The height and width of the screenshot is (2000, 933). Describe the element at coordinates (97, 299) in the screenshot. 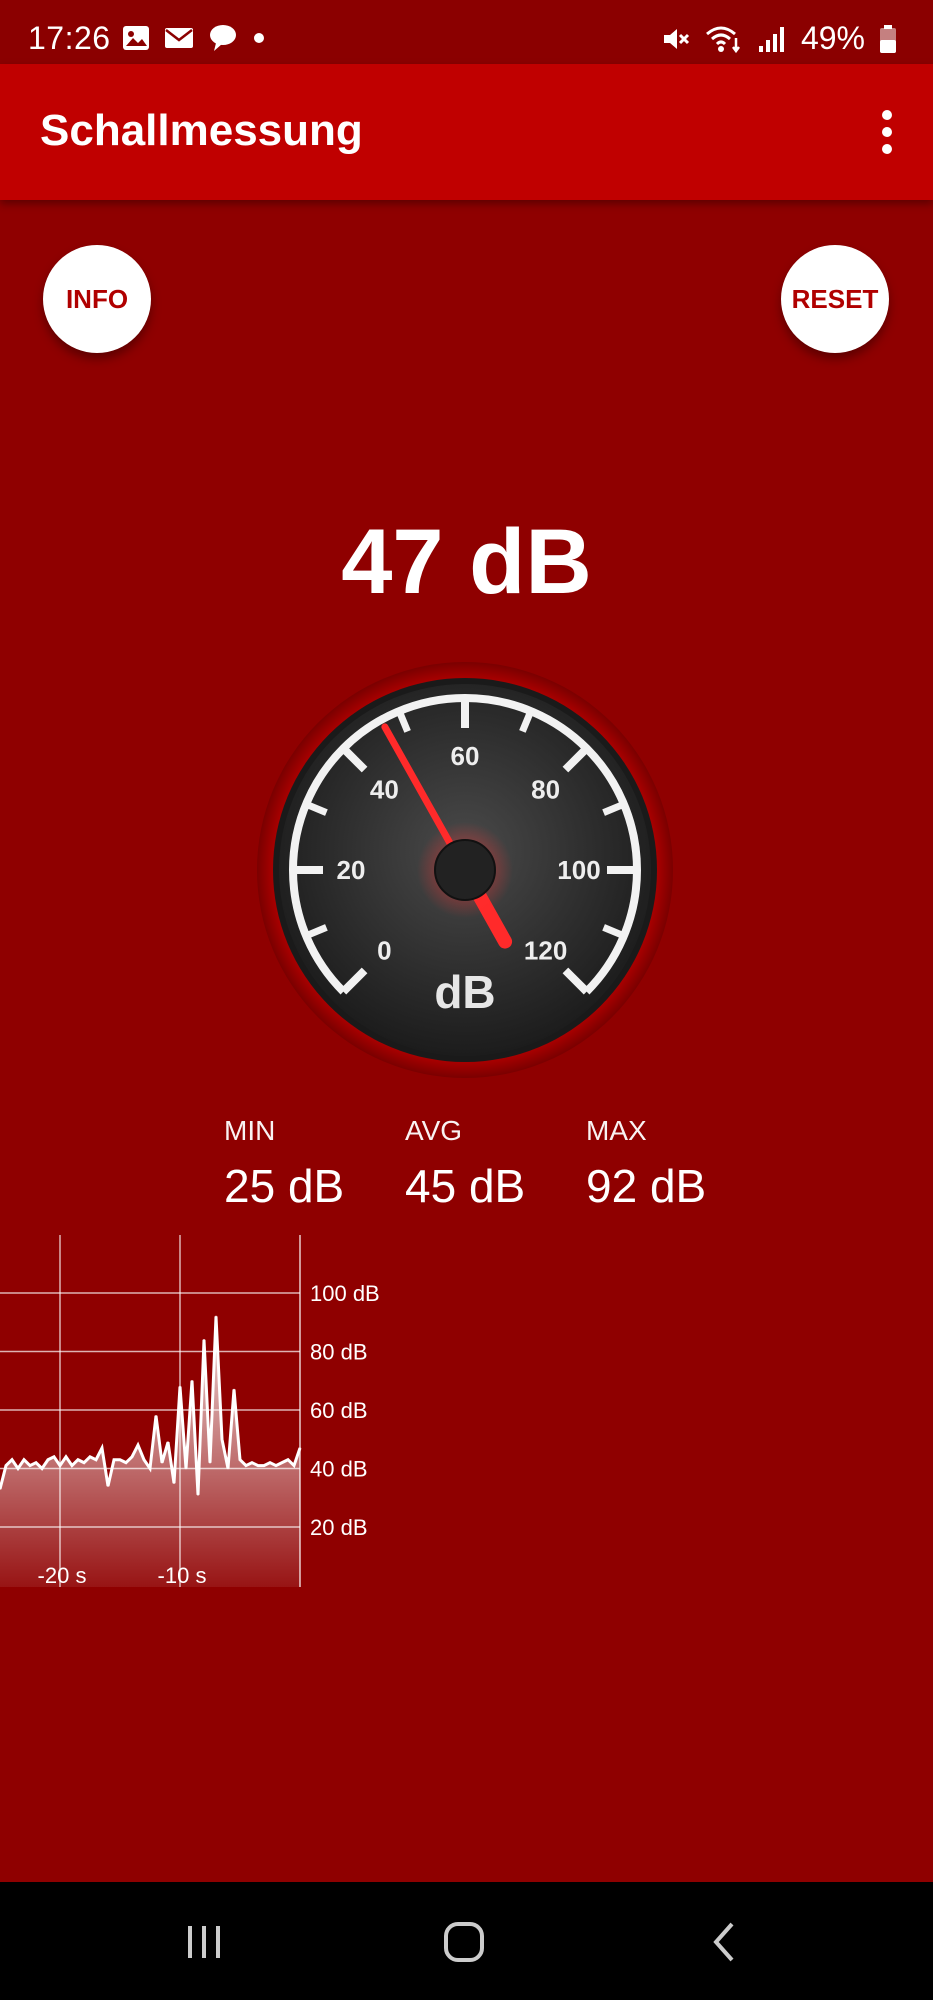

I see `info-button: INFO` at that location.